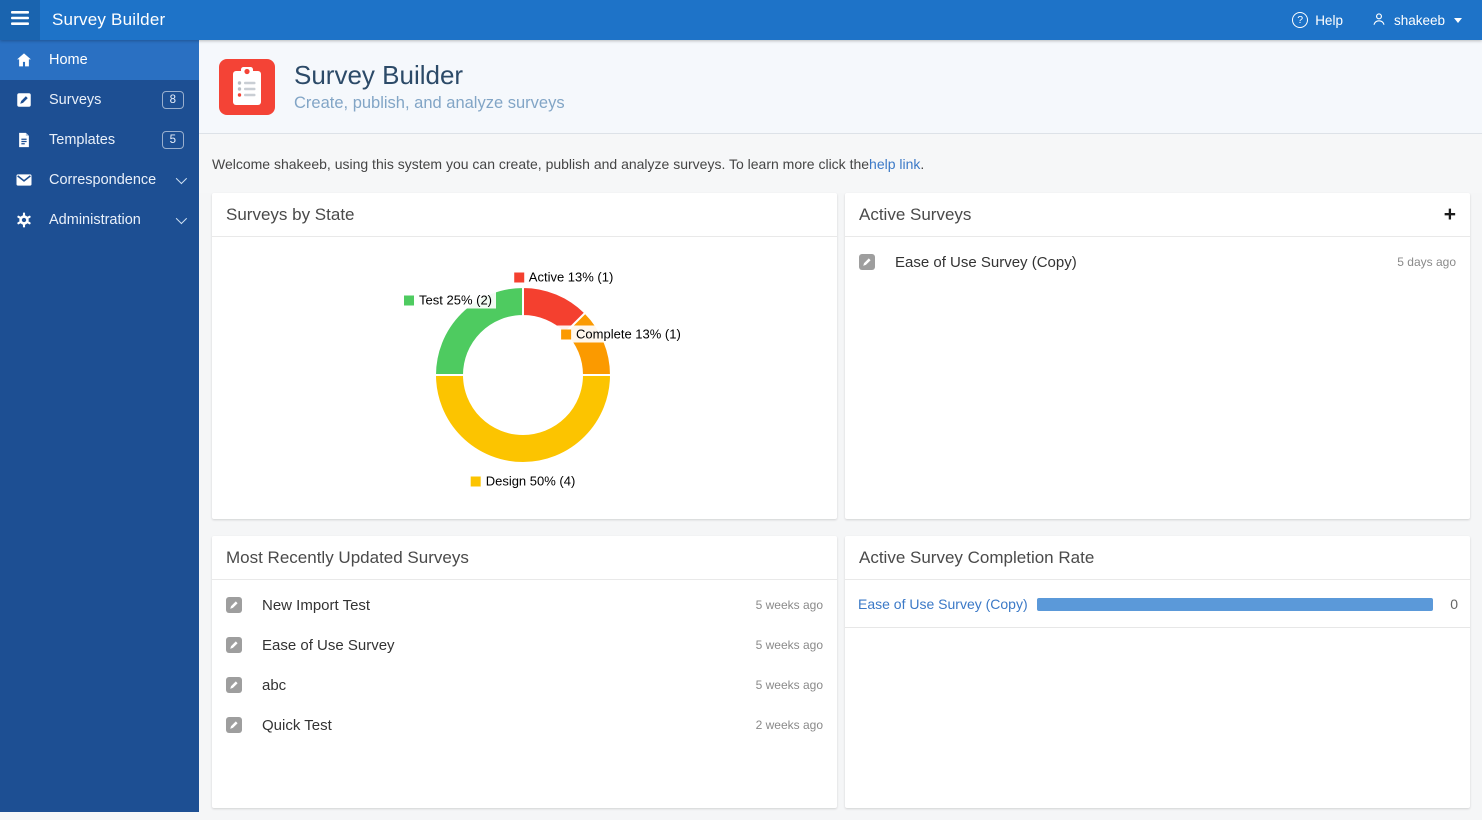 The image size is (1482, 820). Describe the element at coordinates (524, 215) in the screenshot. I see `surveys-by-state-header: Surveys by State` at that location.